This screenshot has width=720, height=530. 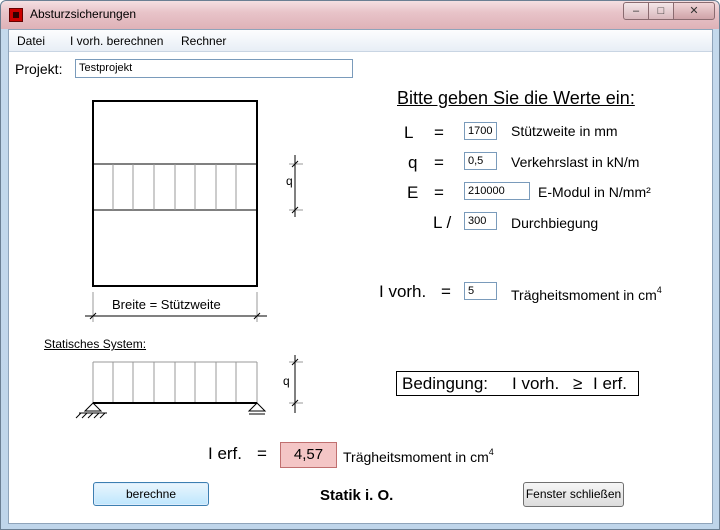 What do you see at coordinates (262, 453) in the screenshot?
I see `ierf-equals: =` at bounding box center [262, 453].